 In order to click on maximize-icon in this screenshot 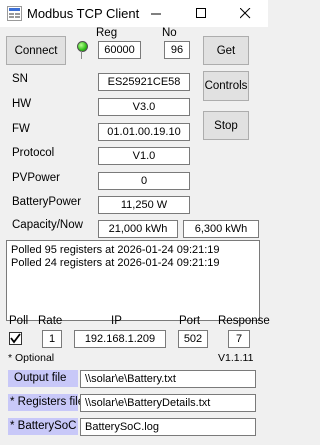, I will do `click(201, 13)`.